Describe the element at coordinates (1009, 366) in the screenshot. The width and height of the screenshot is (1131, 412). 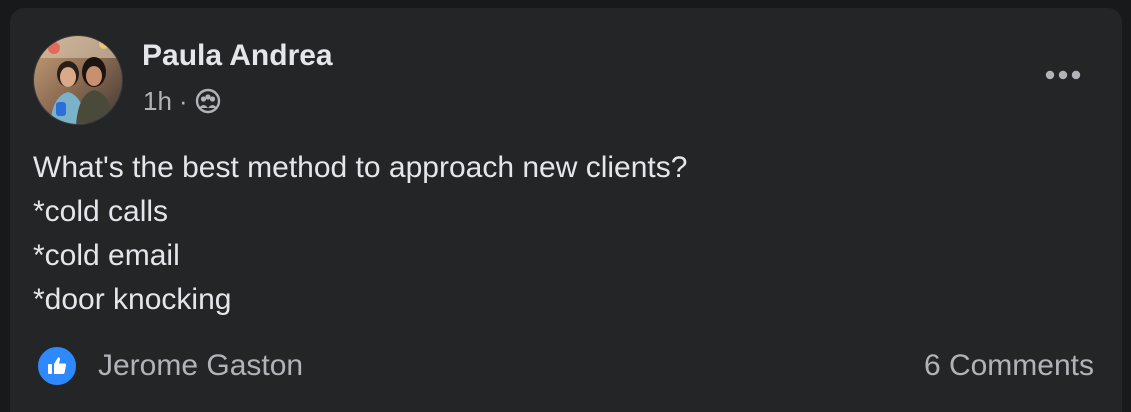
I see `comments-count-link: 6 Comments` at that location.